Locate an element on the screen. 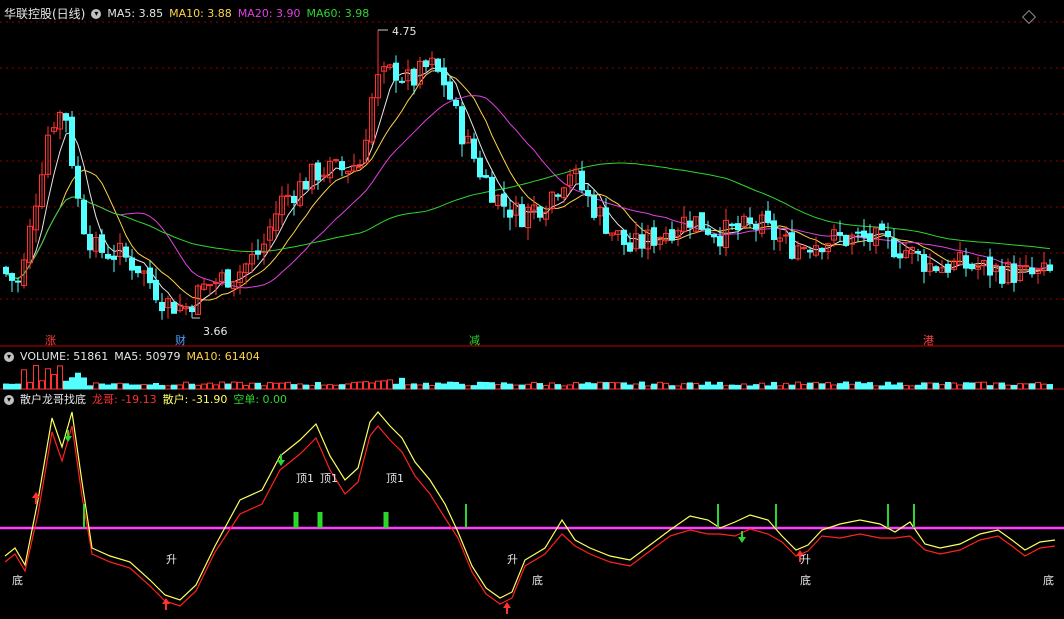 This screenshot has width=1064, height=619. event-tag-cai: 财 is located at coordinates (180, 340).